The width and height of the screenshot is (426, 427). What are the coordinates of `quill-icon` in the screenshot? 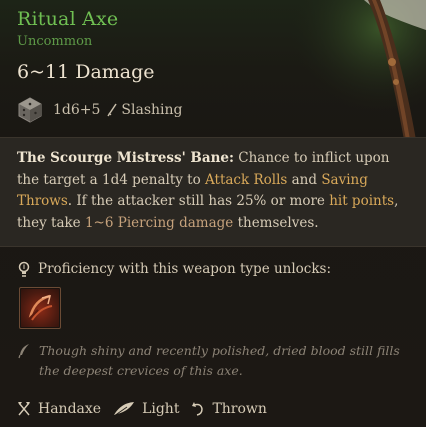 It's located at (23, 351).